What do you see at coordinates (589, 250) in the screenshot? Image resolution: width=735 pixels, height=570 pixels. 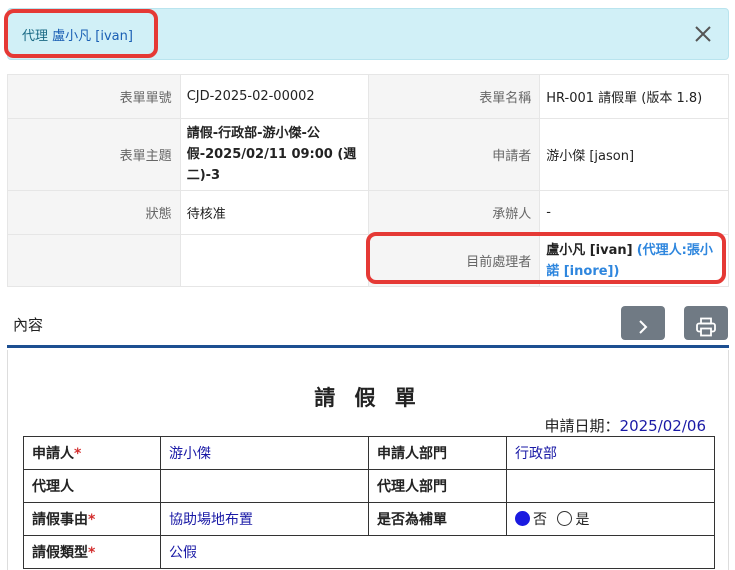 I see `current-handler-name: 盧小凡 [ivan]` at bounding box center [589, 250].